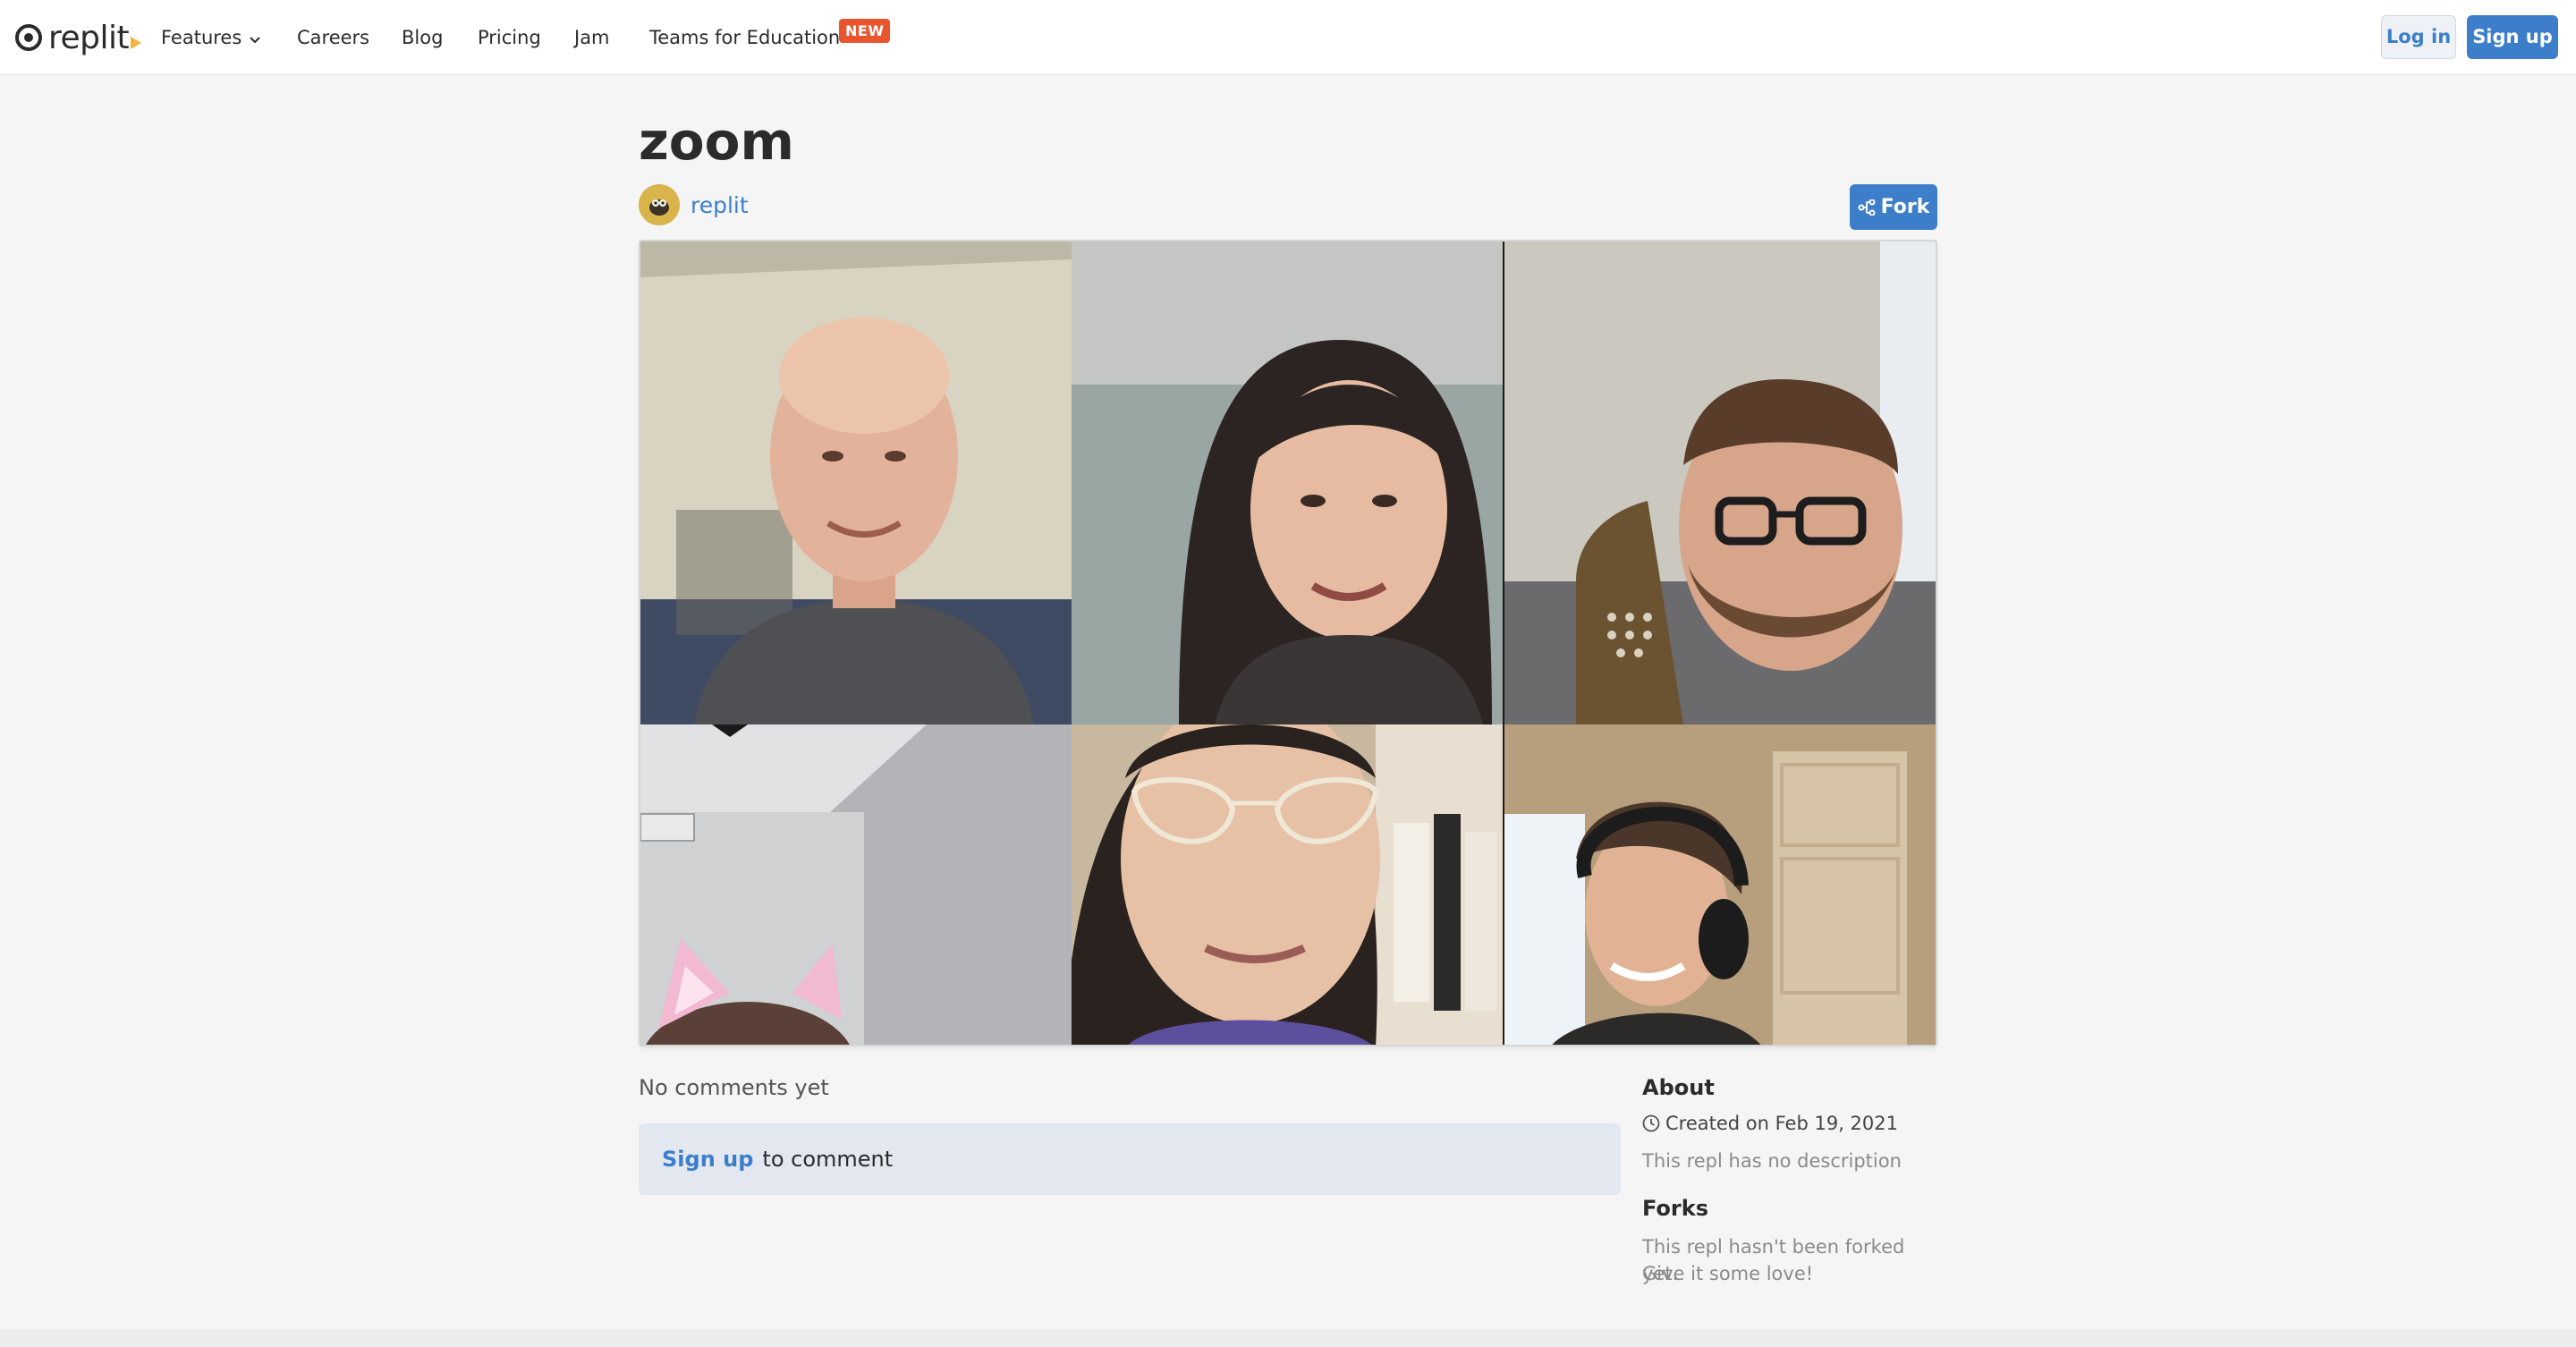 The height and width of the screenshot is (1347, 2576). I want to click on no-comments-text: No comments yet, so click(734, 1087).